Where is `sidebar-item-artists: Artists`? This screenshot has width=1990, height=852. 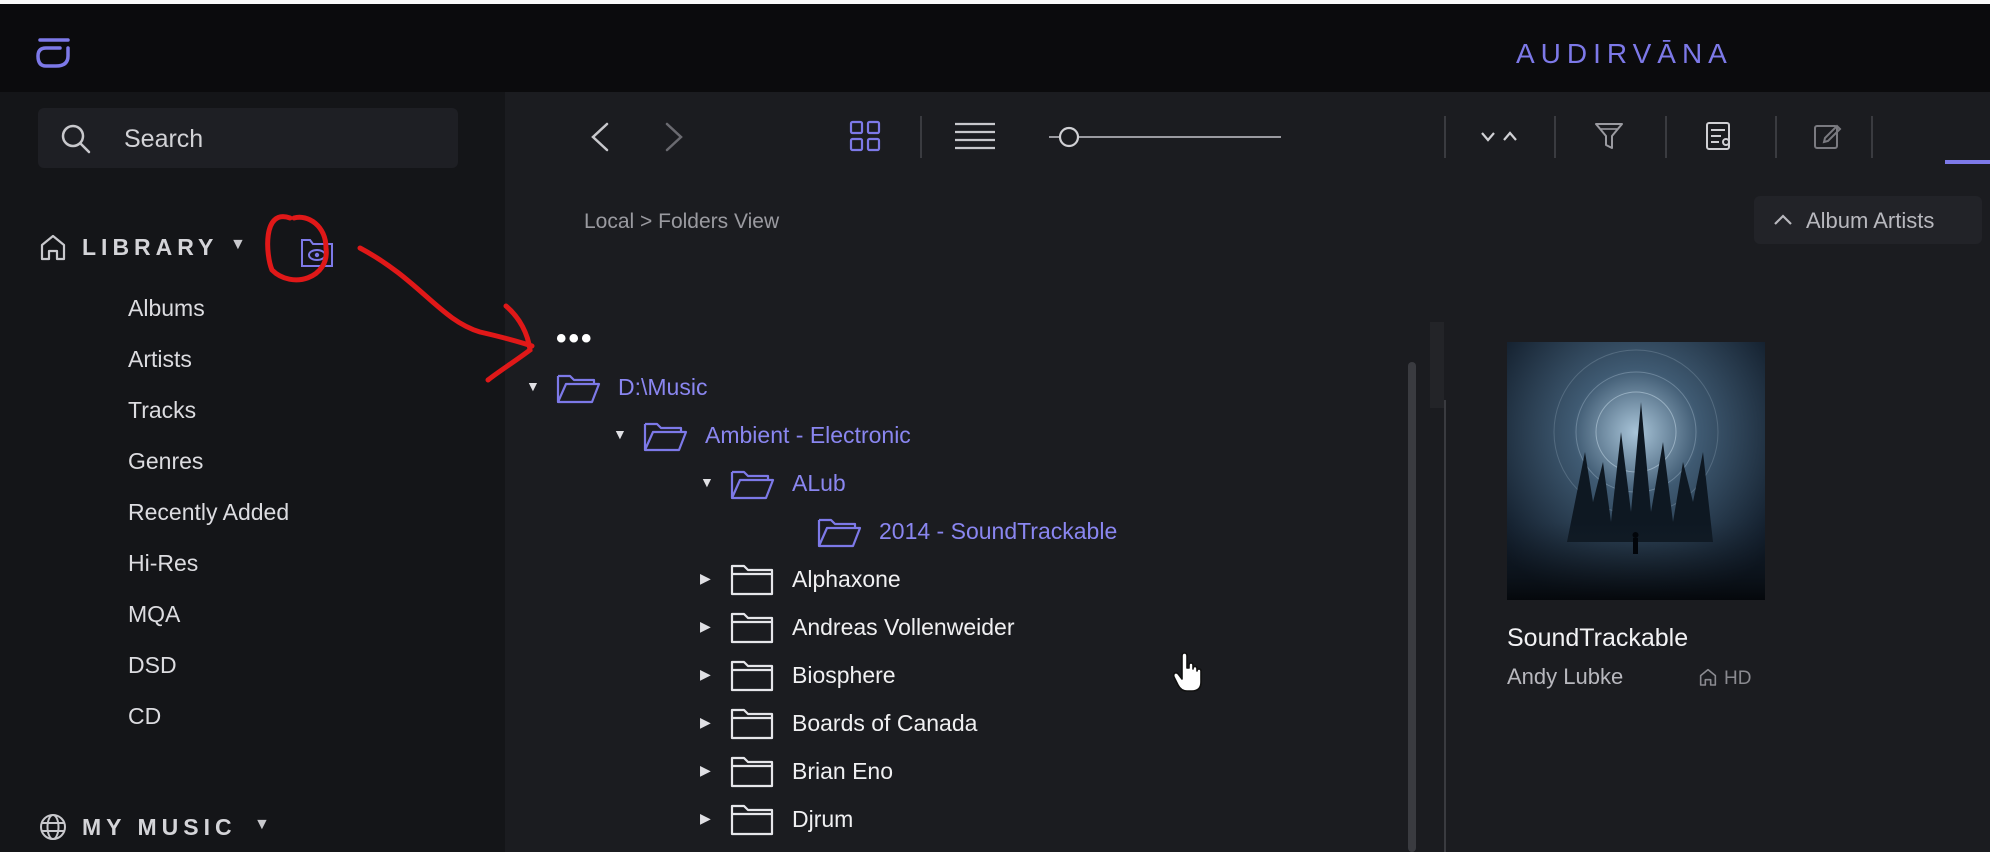 sidebar-item-artists: Artists is located at coordinates (160, 359).